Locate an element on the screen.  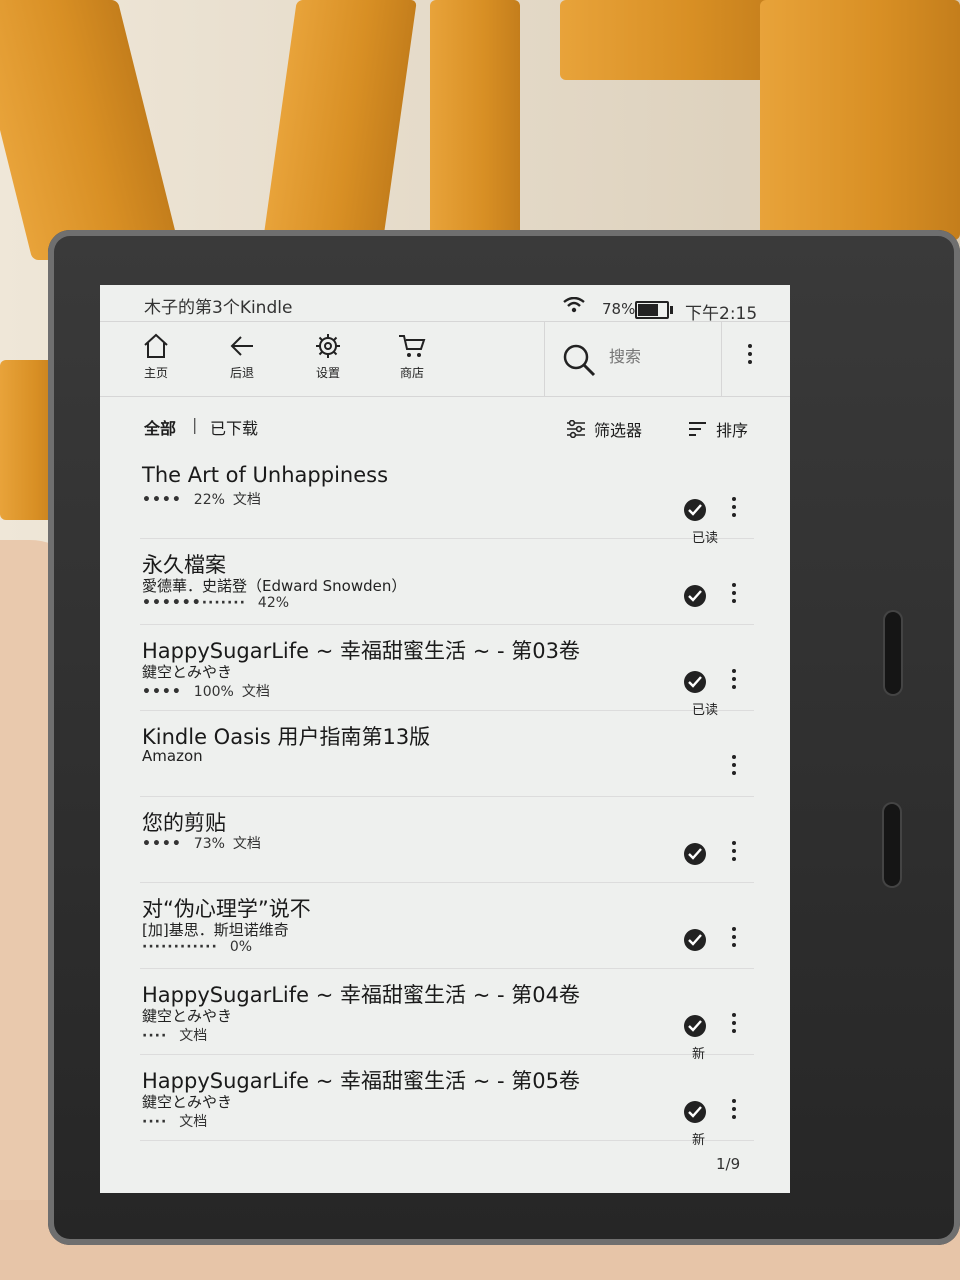
settings-button: 设置 is located at coordinates (328, 356).